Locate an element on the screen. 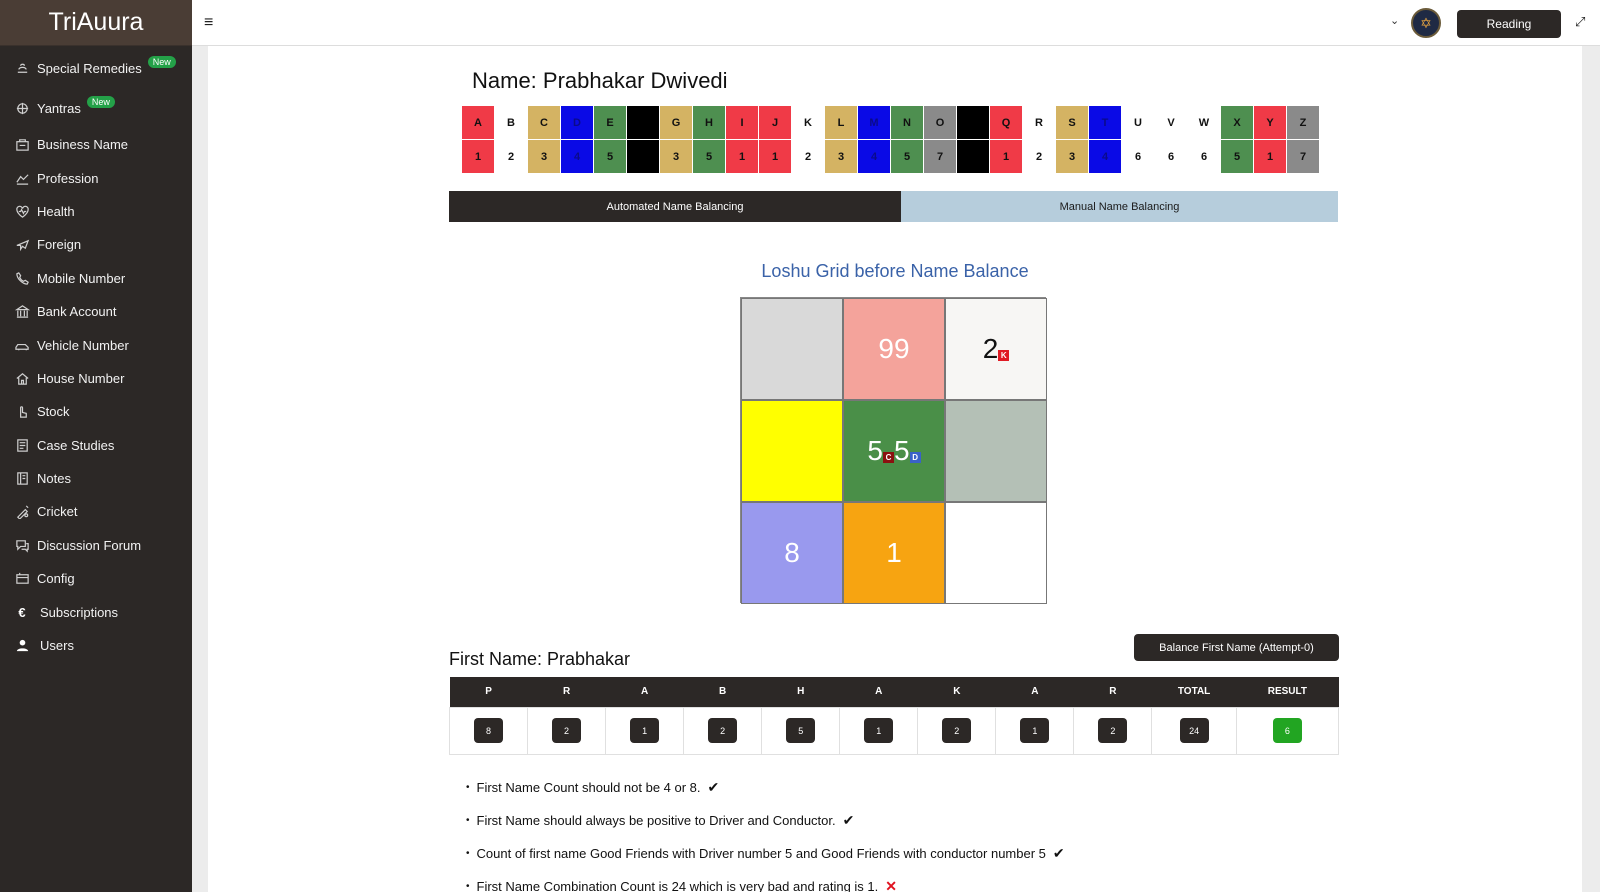  sidebar-item-discussion-forum: Discussion Forum is located at coordinates (96, 545).